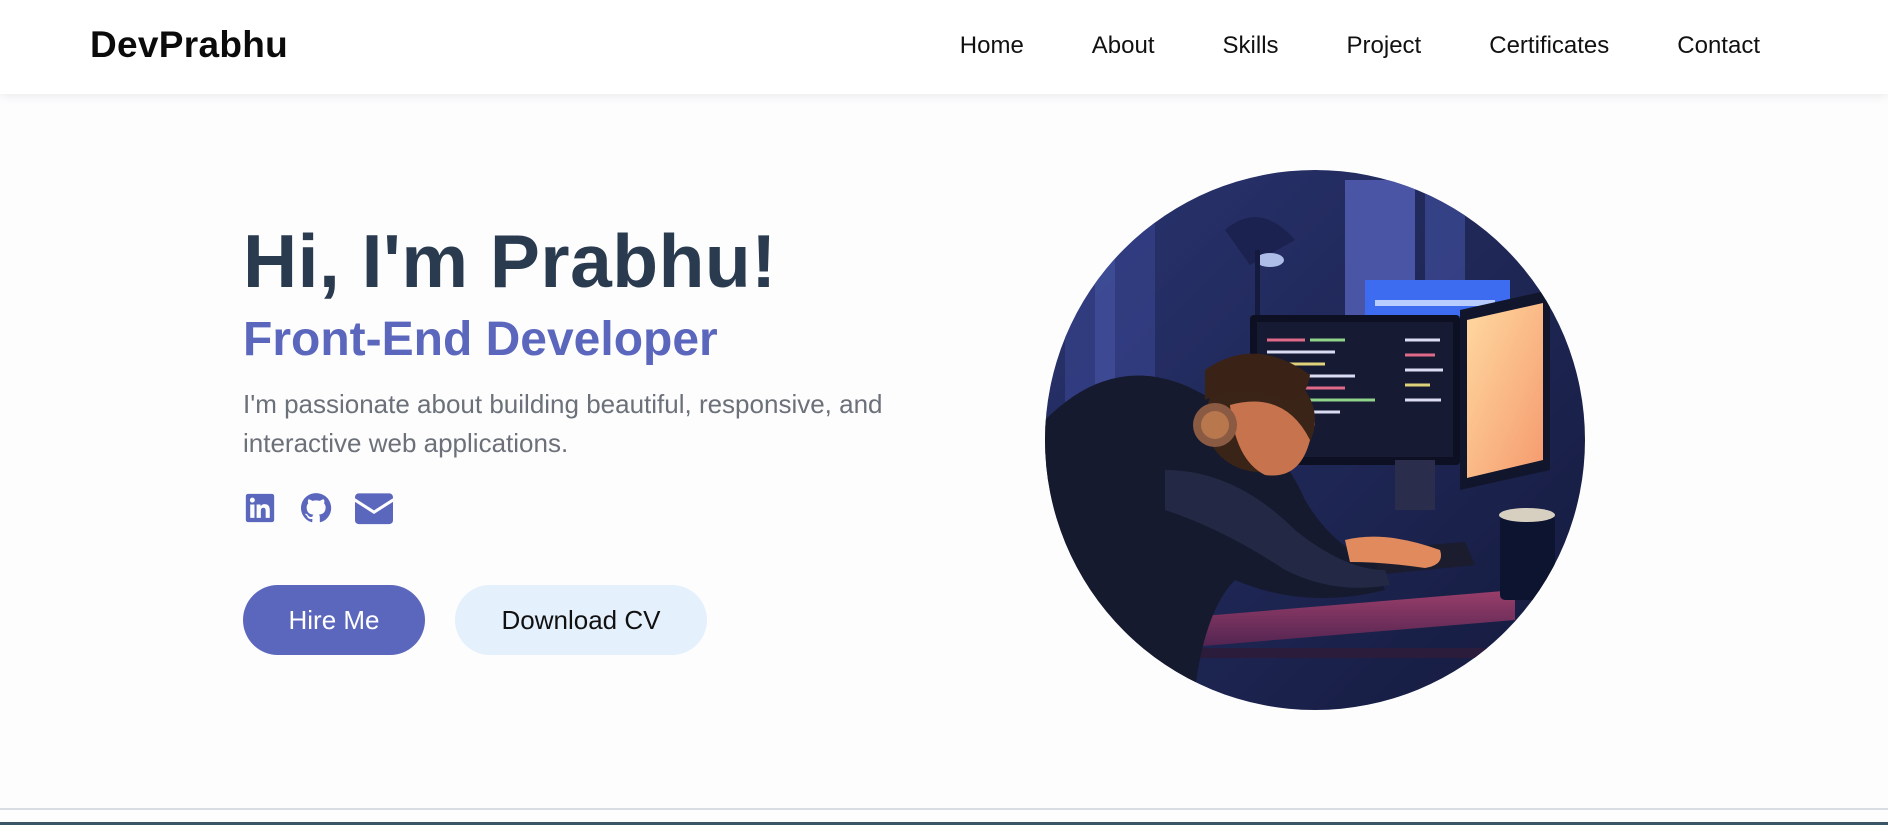 The image size is (1888, 825). Describe the element at coordinates (374, 508) in the screenshot. I see `mail-icon` at that location.